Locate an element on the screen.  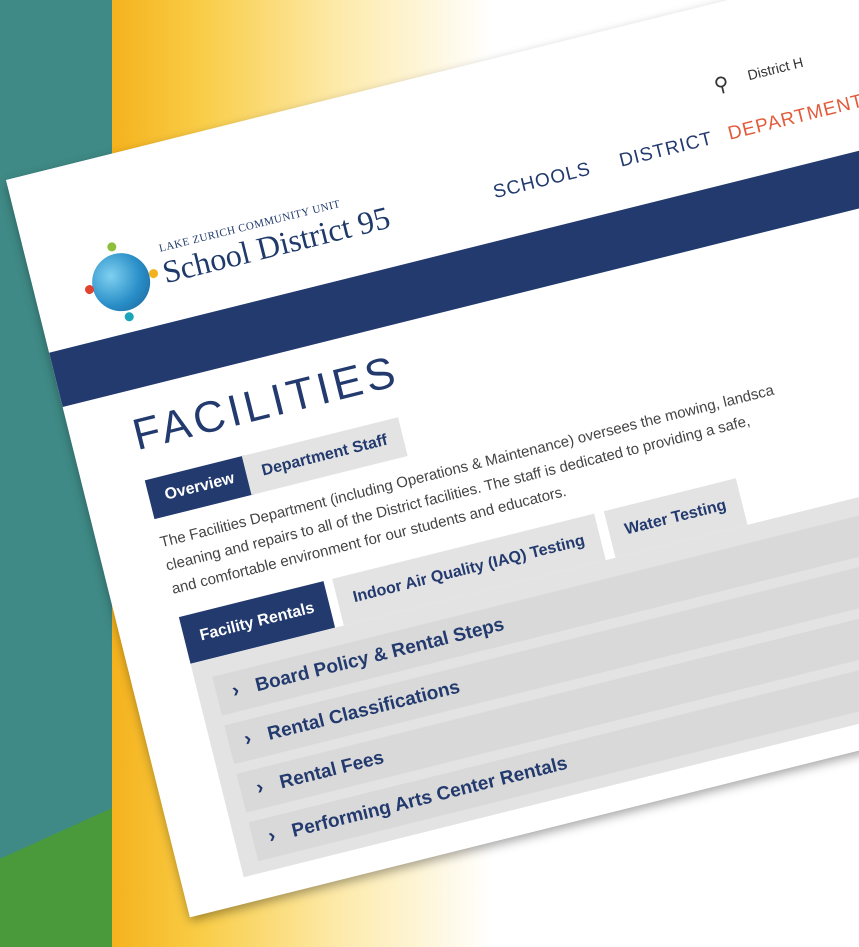
search-icon: ⚲ is located at coordinates (721, 85).